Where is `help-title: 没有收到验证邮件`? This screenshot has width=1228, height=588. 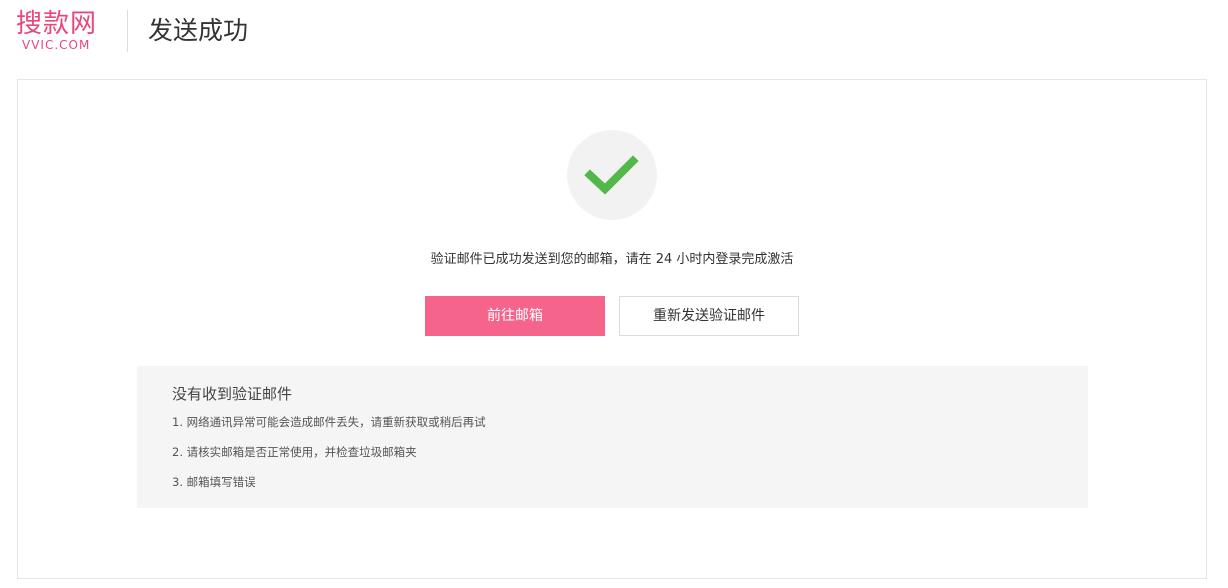 help-title: 没有收到验证邮件 is located at coordinates (232, 394).